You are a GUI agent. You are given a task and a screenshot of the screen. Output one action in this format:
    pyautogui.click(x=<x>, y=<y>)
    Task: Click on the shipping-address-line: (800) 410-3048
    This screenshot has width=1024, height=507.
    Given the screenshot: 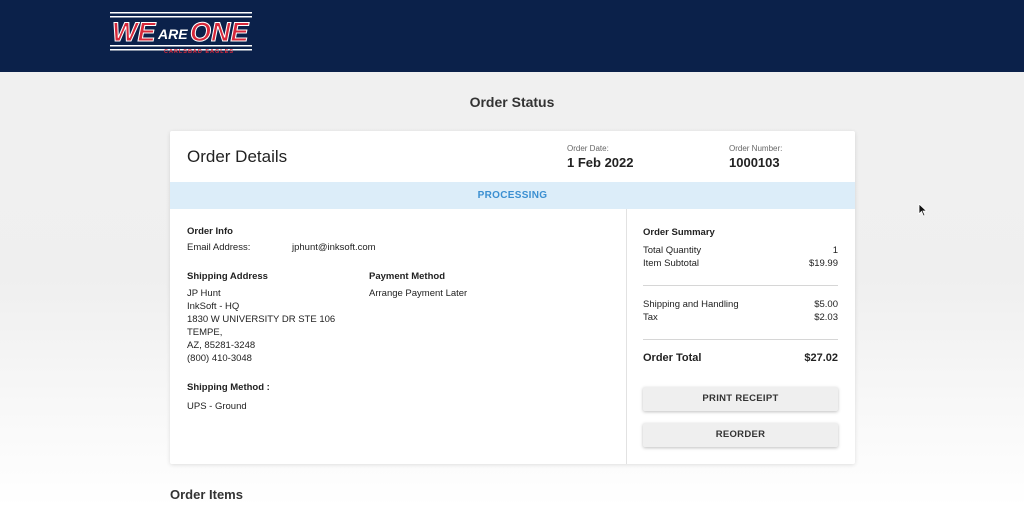 What is the action you would take?
    pyautogui.click(x=219, y=358)
    